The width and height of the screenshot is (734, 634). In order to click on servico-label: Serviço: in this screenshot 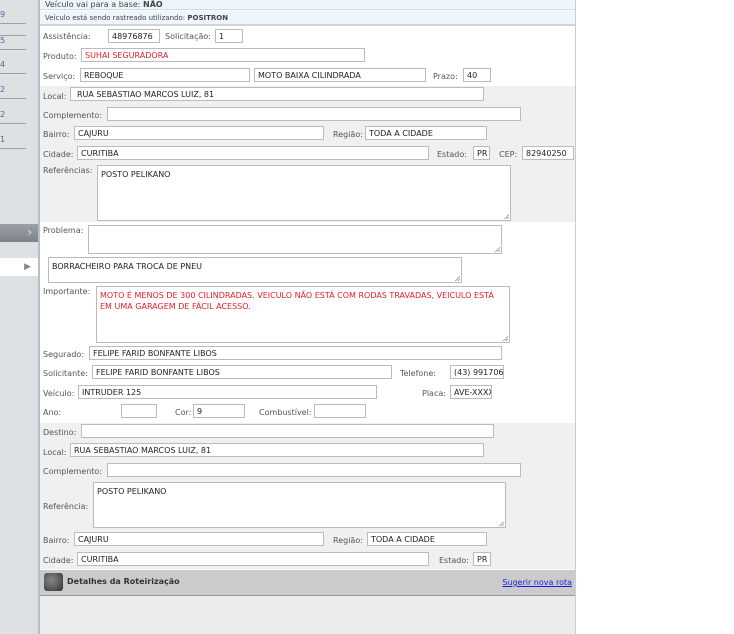, I will do `click(59, 76)`.